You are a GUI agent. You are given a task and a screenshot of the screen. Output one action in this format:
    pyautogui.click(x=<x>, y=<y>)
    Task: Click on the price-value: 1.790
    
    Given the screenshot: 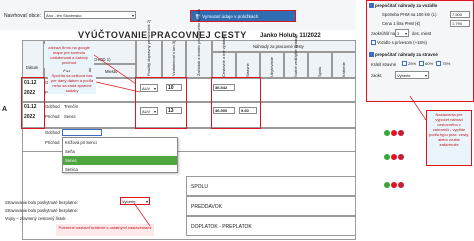 What is the action you would take?
    pyautogui.click(x=457, y=23)
    